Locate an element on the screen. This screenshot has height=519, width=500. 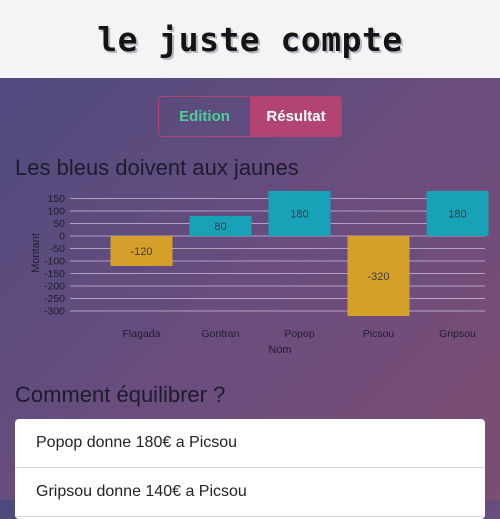
bar-value-label: 80 is located at coordinates (220, 227).